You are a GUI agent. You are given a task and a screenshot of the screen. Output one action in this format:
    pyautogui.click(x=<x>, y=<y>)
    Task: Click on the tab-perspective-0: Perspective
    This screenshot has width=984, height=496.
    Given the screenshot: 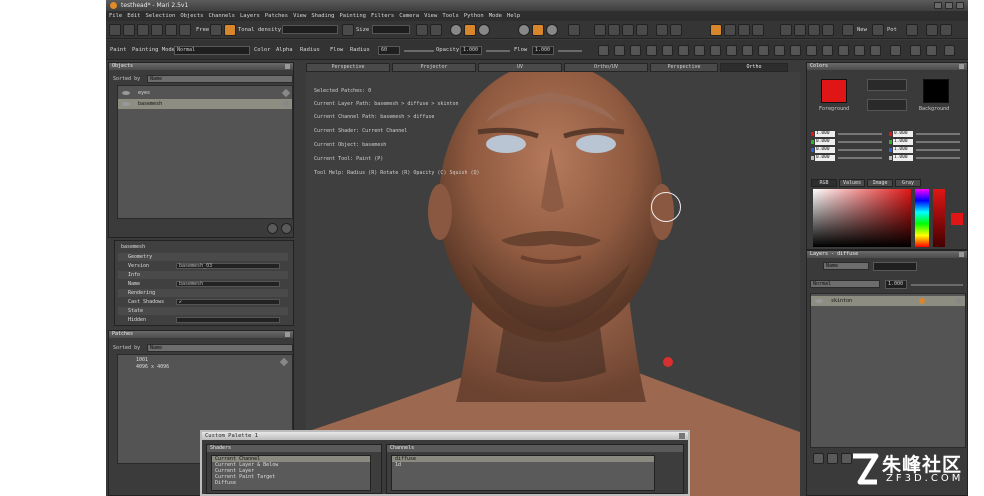 What is the action you would take?
    pyautogui.click(x=348, y=67)
    